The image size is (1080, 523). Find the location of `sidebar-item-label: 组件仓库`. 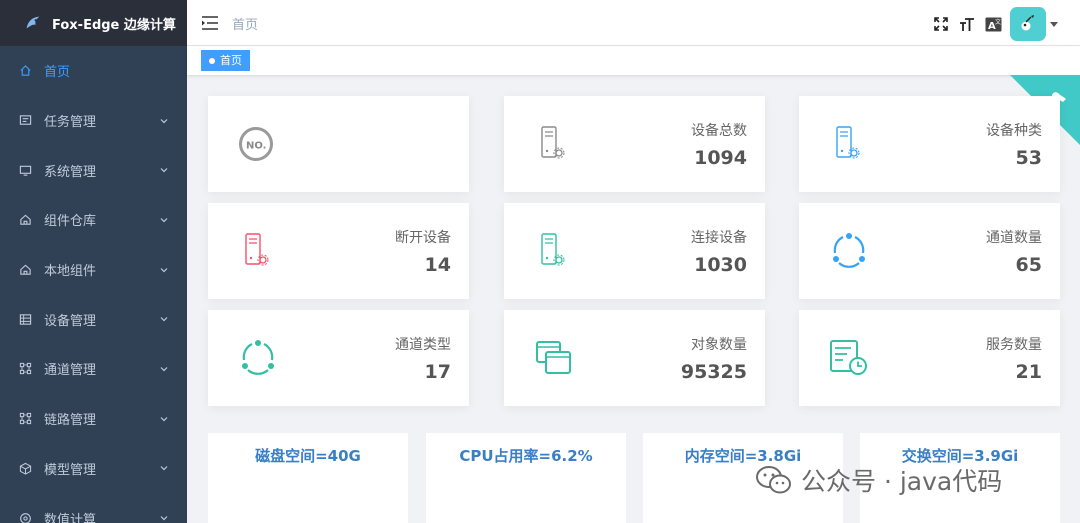

sidebar-item-label: 组件仓库 is located at coordinates (70, 222).